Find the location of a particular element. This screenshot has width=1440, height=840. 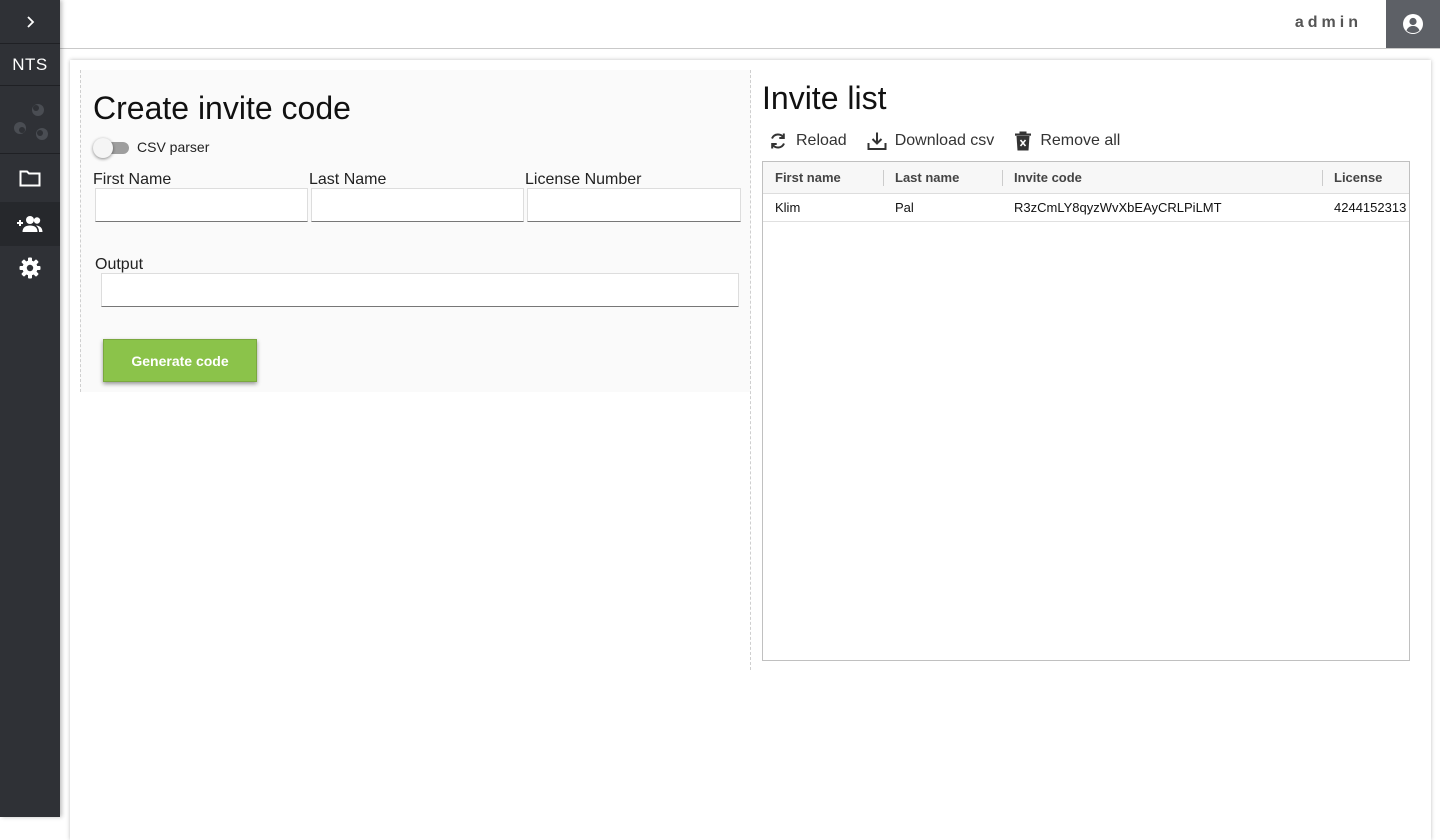

last-name-label: Last Name is located at coordinates (348, 179).